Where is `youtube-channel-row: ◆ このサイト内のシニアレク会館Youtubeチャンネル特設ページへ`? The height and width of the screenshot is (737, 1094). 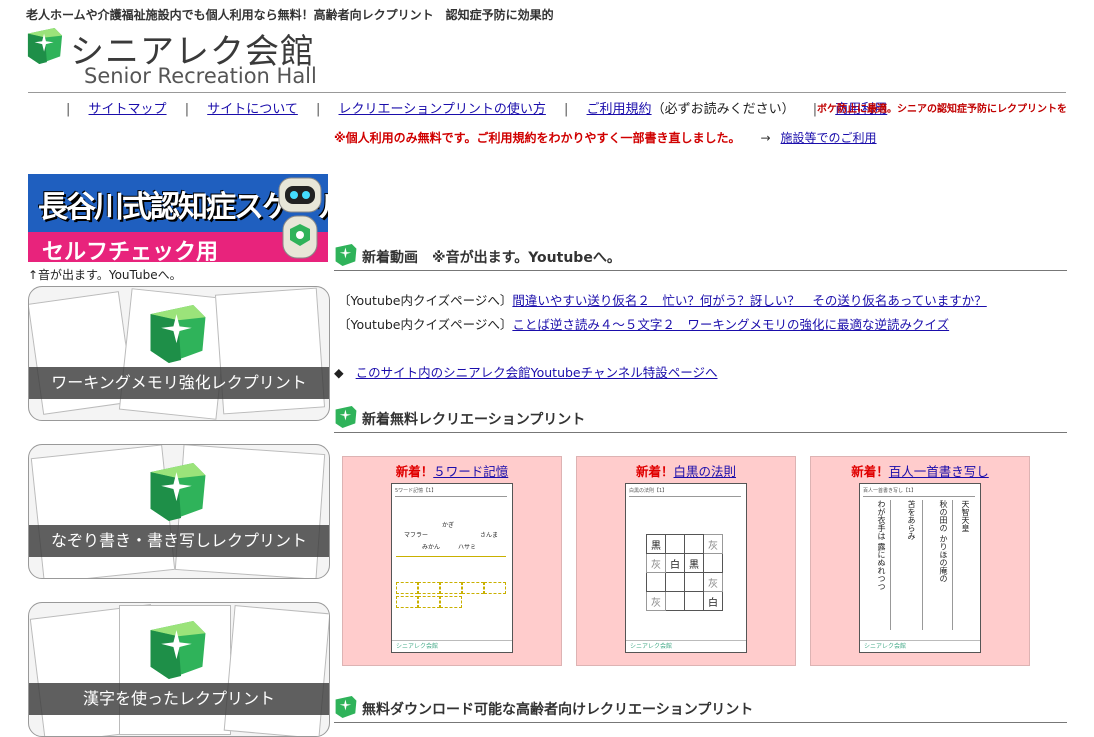
youtube-channel-row: ◆ このサイト内のシニアレク会館Youtubeチャンネル特設ページへ is located at coordinates (526, 371).